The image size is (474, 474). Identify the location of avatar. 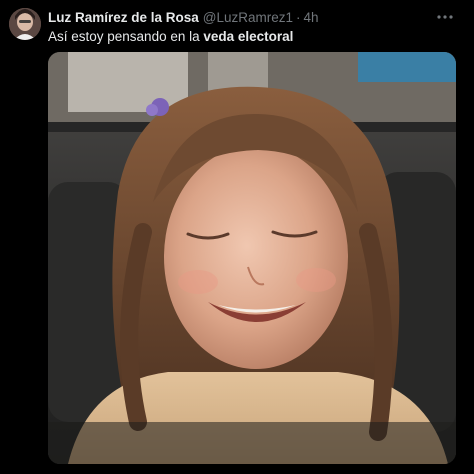
(25, 24).